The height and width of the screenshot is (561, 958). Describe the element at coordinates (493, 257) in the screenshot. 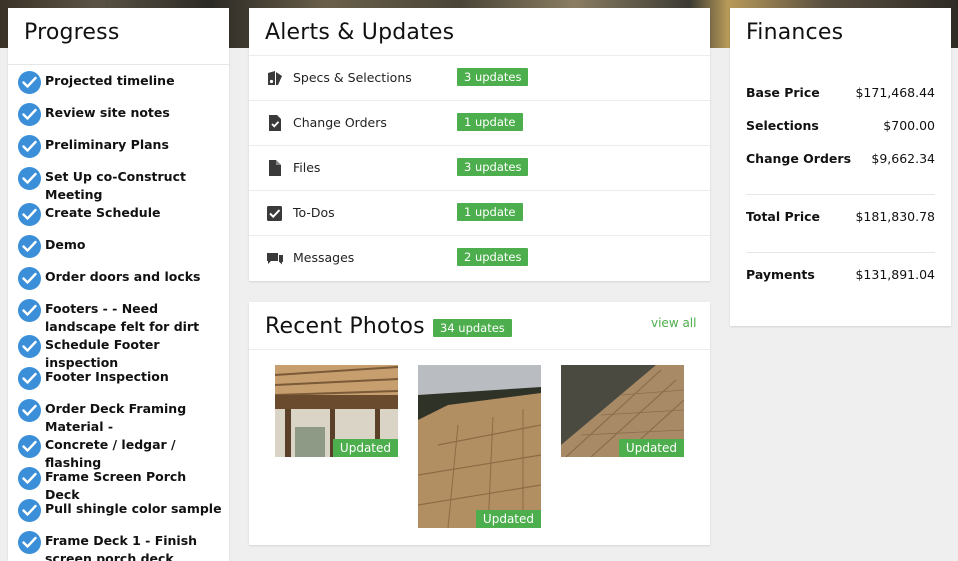

I see `update-badge: 2 updates` at that location.